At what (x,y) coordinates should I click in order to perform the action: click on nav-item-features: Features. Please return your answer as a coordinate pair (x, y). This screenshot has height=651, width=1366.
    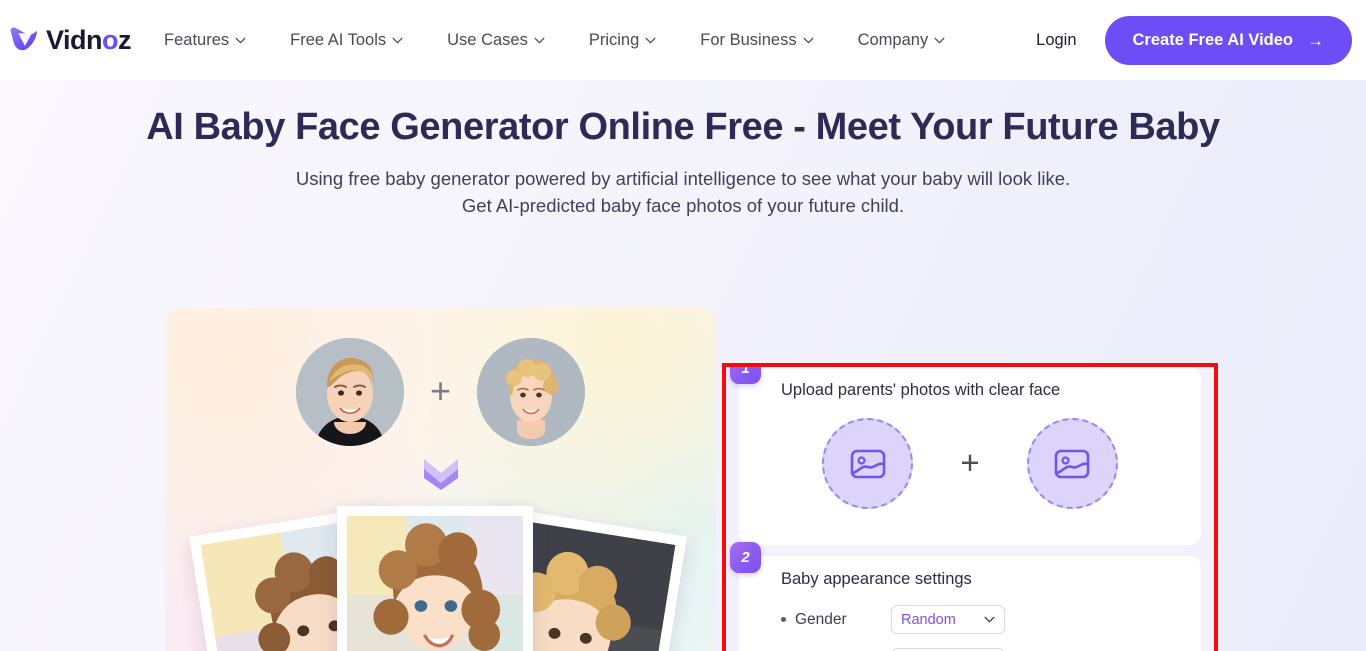
    Looking at the image, I should click on (216, 40).